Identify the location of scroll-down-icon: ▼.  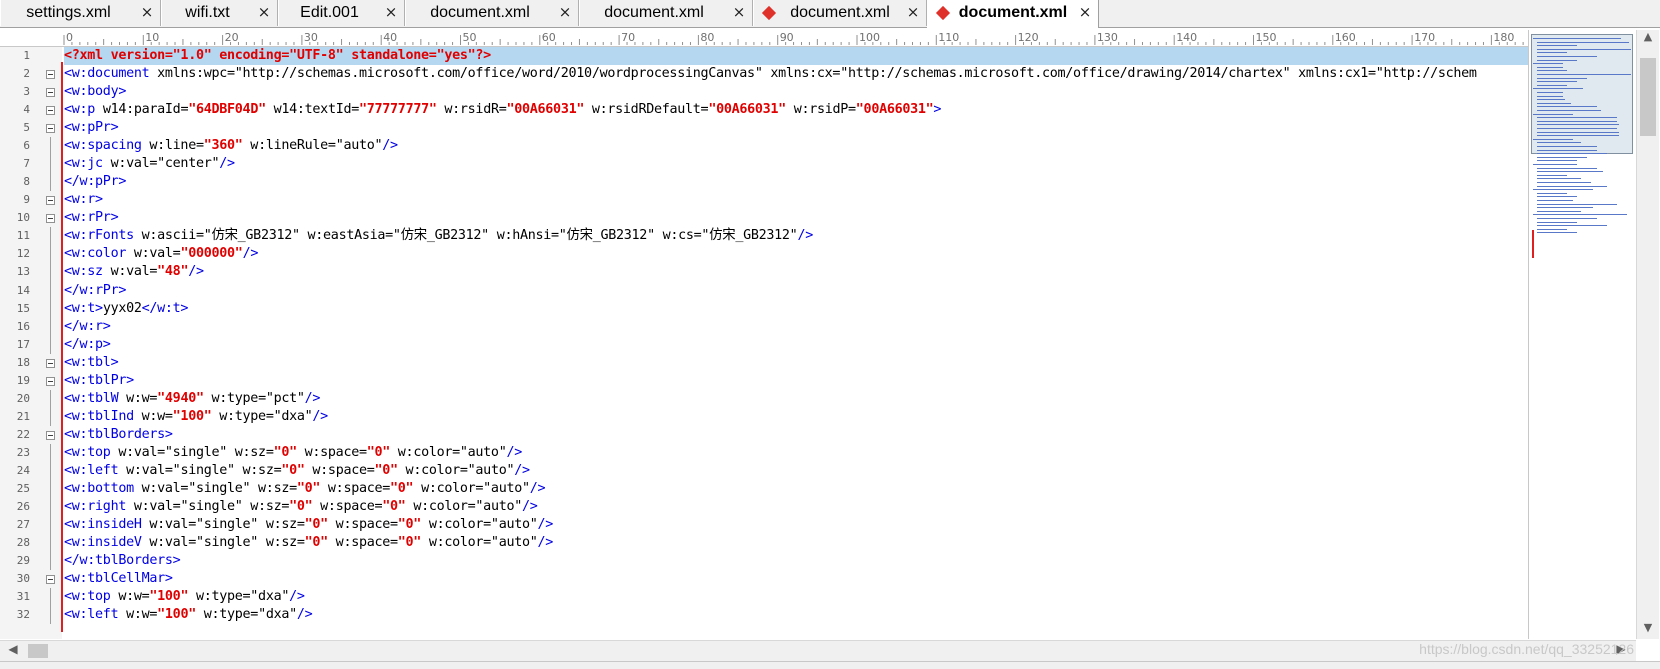
(1648, 630).